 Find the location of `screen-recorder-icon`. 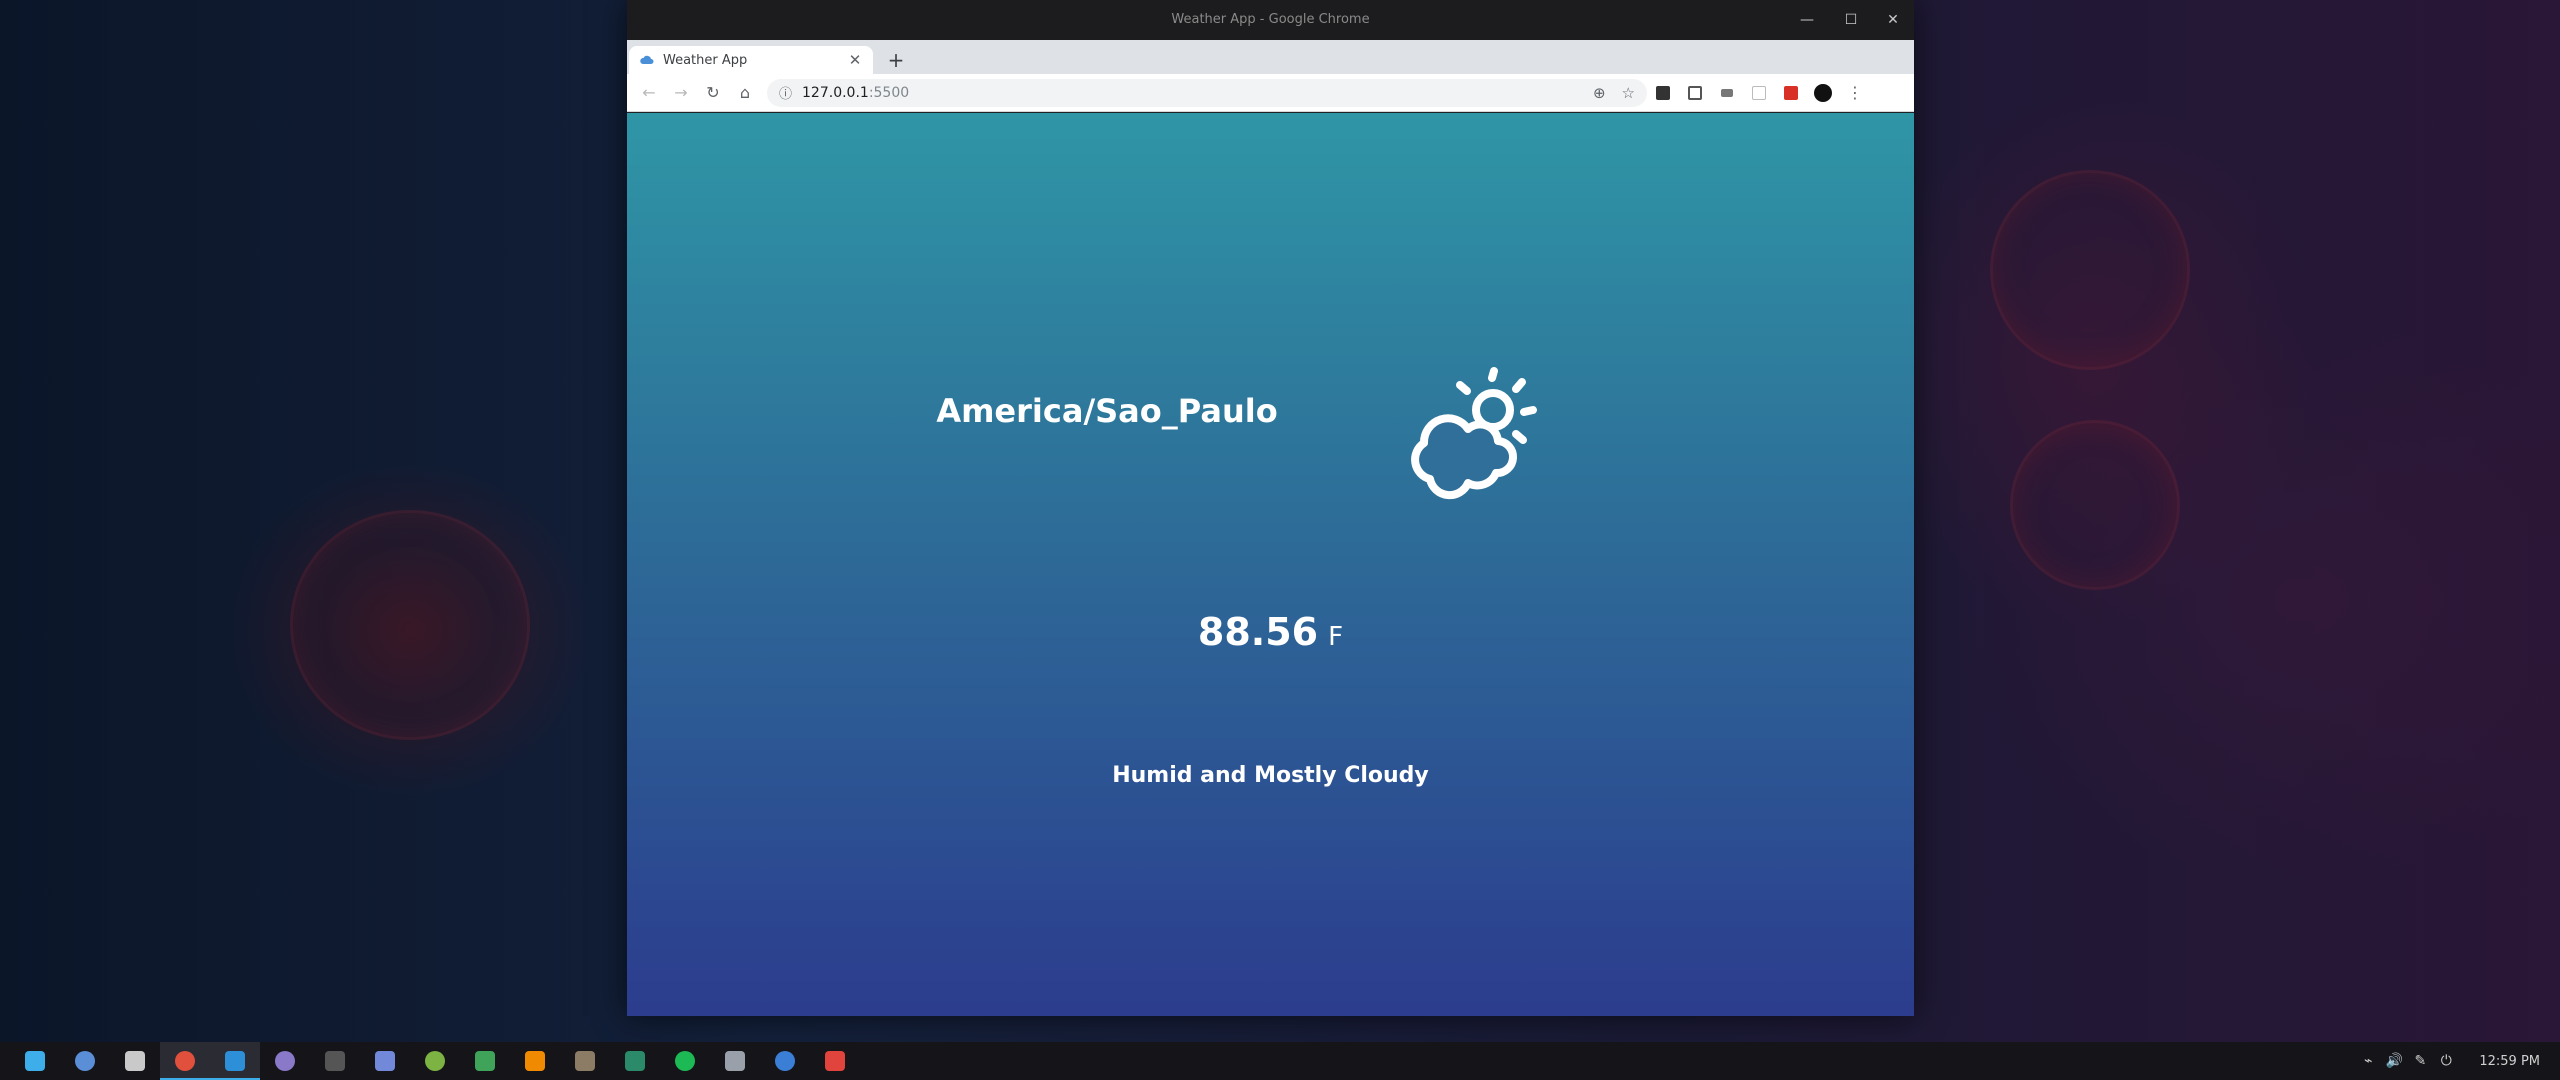

screen-recorder-icon is located at coordinates (835, 1061).